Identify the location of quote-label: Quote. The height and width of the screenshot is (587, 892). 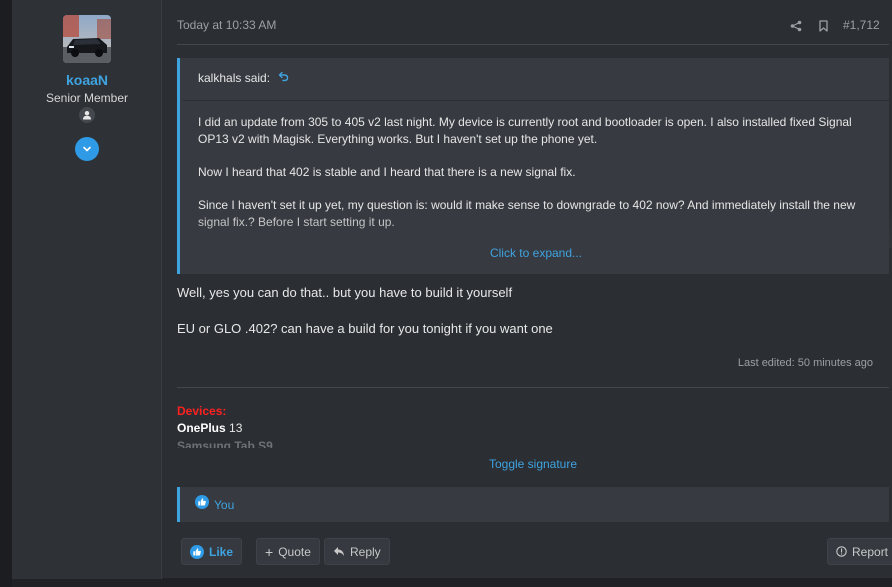
(294, 551).